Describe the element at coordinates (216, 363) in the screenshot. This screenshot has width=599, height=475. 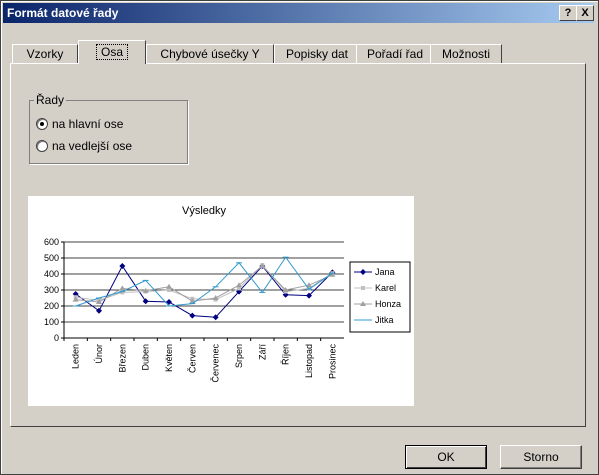
I see `x-tick-label: Červenec` at that location.